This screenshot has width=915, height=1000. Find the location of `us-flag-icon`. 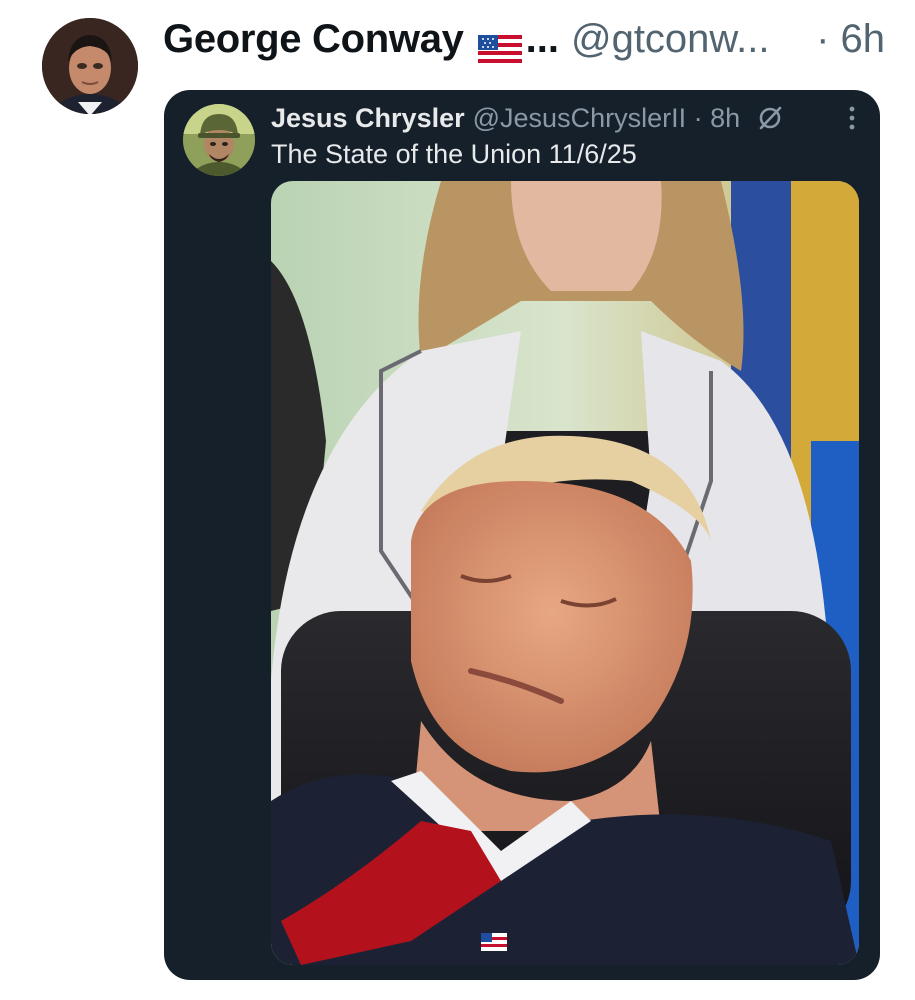

us-flag-icon is located at coordinates (499, 44).